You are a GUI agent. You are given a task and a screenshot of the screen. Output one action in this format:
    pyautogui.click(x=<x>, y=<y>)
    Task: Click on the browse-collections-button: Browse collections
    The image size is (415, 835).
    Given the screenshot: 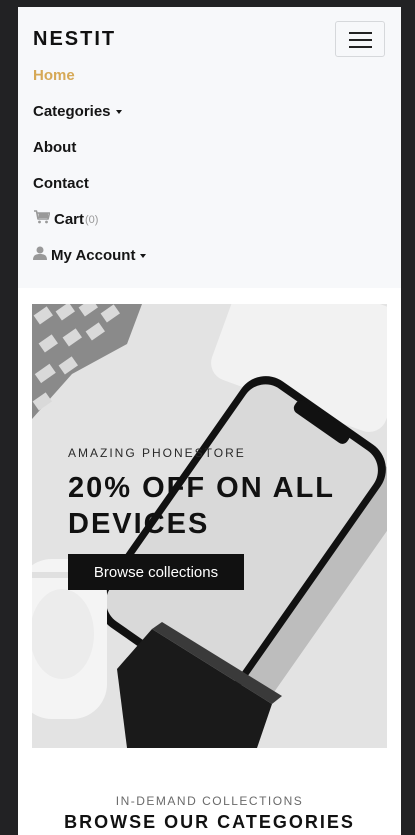 What is the action you would take?
    pyautogui.click(x=156, y=572)
    